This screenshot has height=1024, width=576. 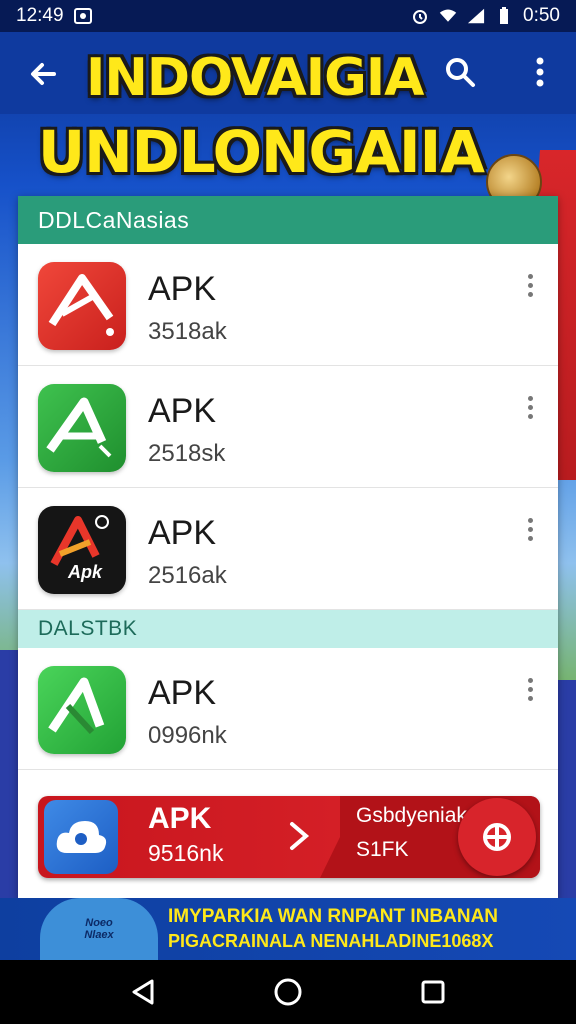 What do you see at coordinates (187, 735) in the screenshot?
I see `app-size: 0996nk` at bounding box center [187, 735].